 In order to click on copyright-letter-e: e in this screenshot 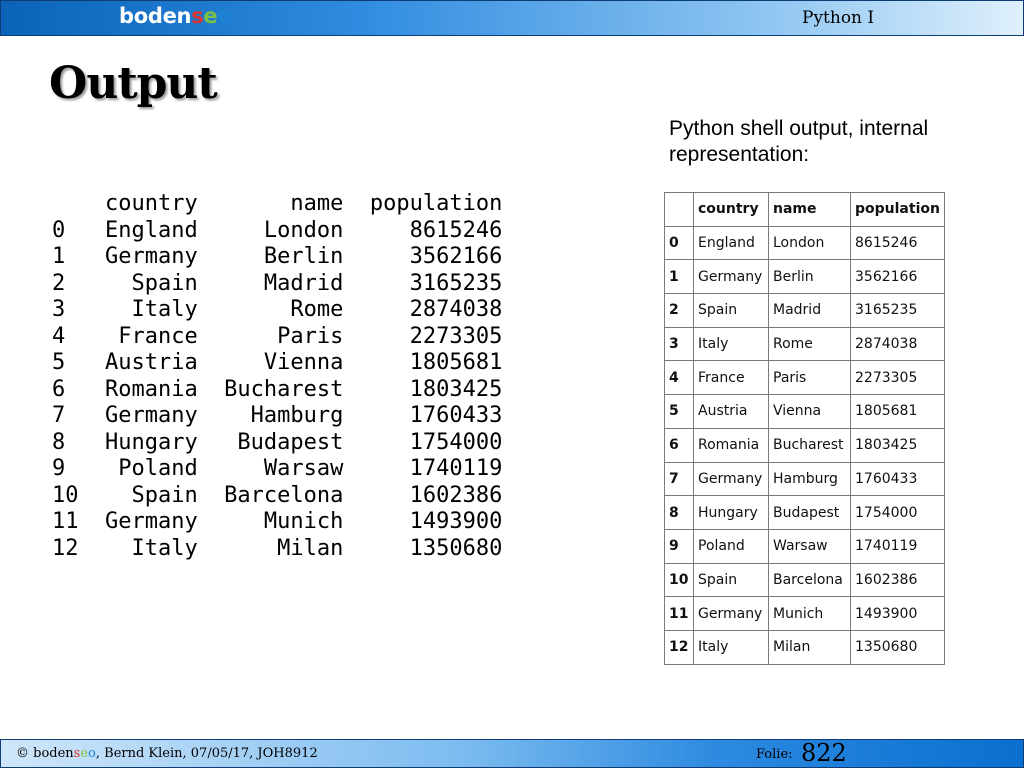, I will do `click(84, 753)`.